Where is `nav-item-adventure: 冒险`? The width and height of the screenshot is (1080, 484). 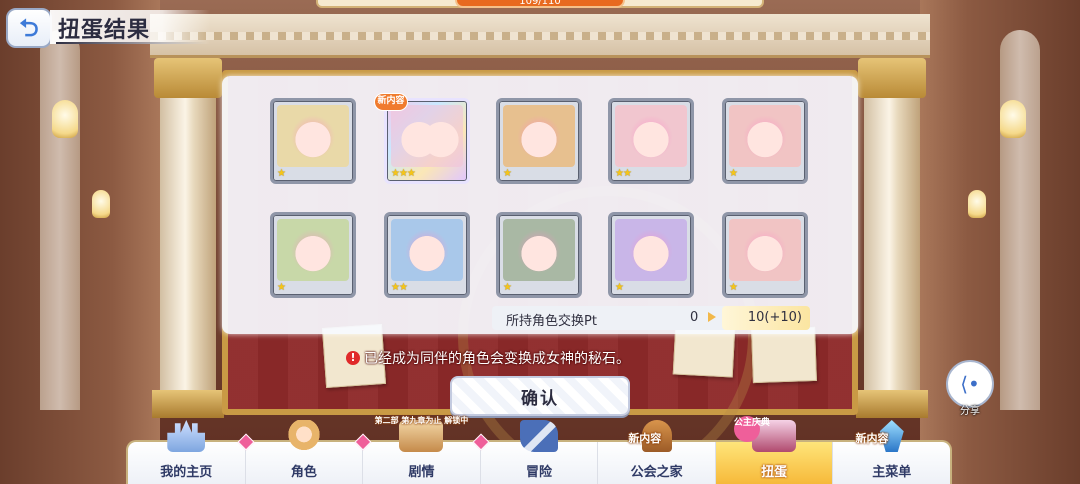
nav-item-adventure: 冒险 is located at coordinates (540, 452).